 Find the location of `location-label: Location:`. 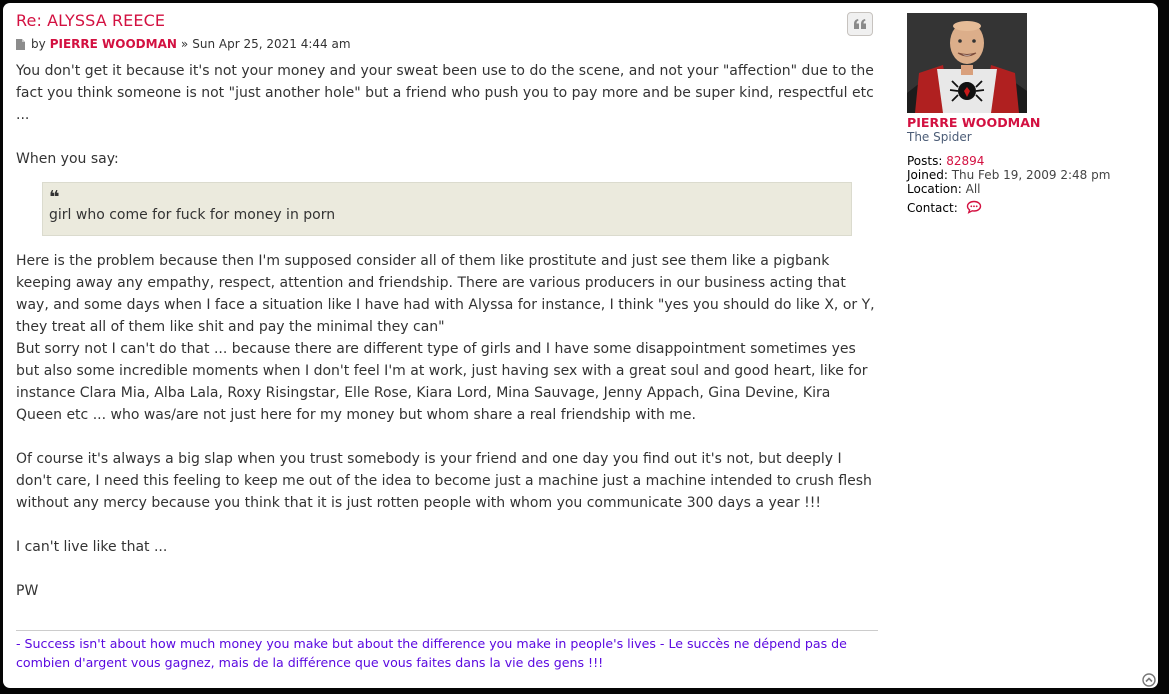

location-label: Location: is located at coordinates (934, 189).